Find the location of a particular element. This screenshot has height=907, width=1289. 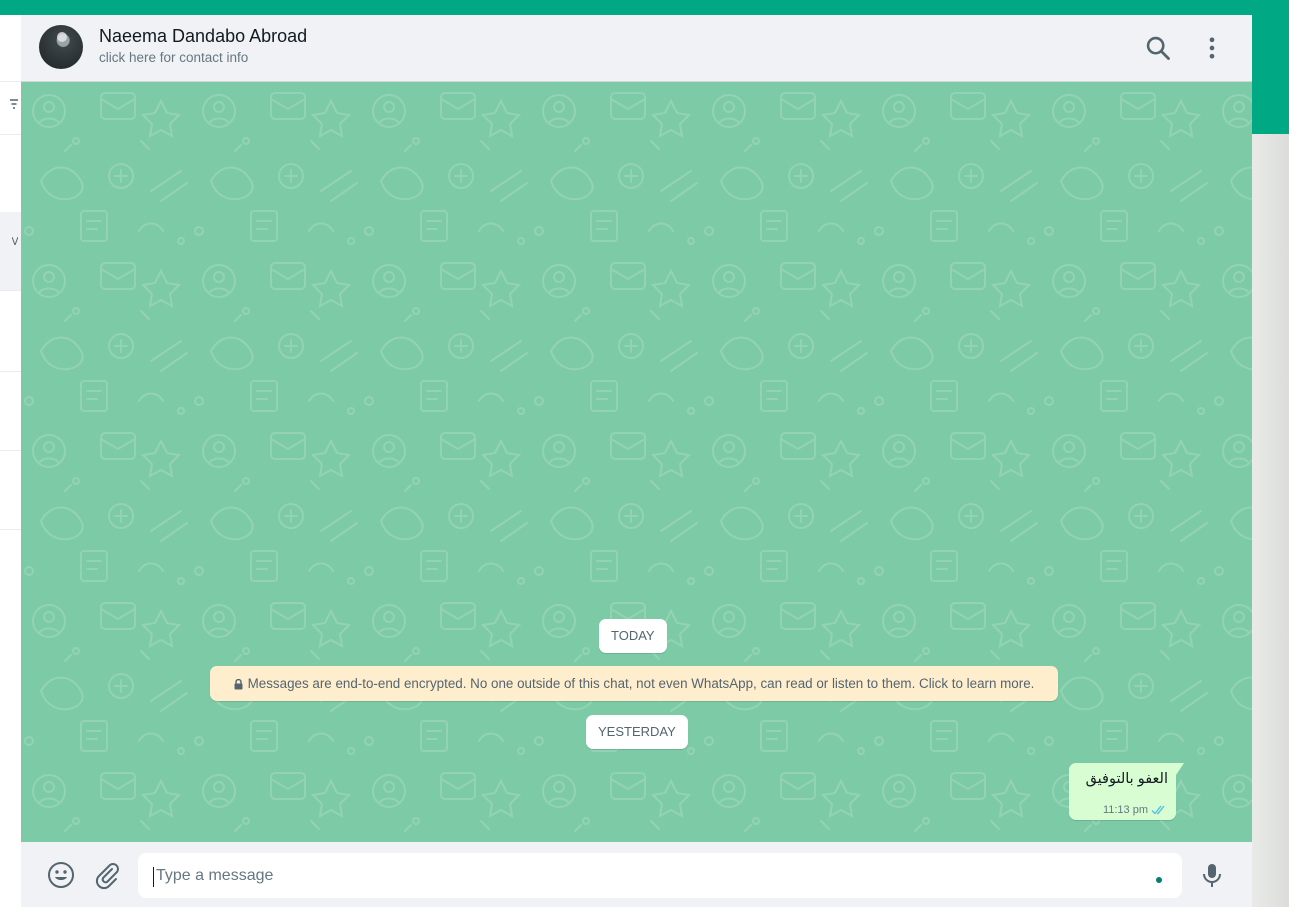

microphone-icon is located at coordinates (1212, 875).